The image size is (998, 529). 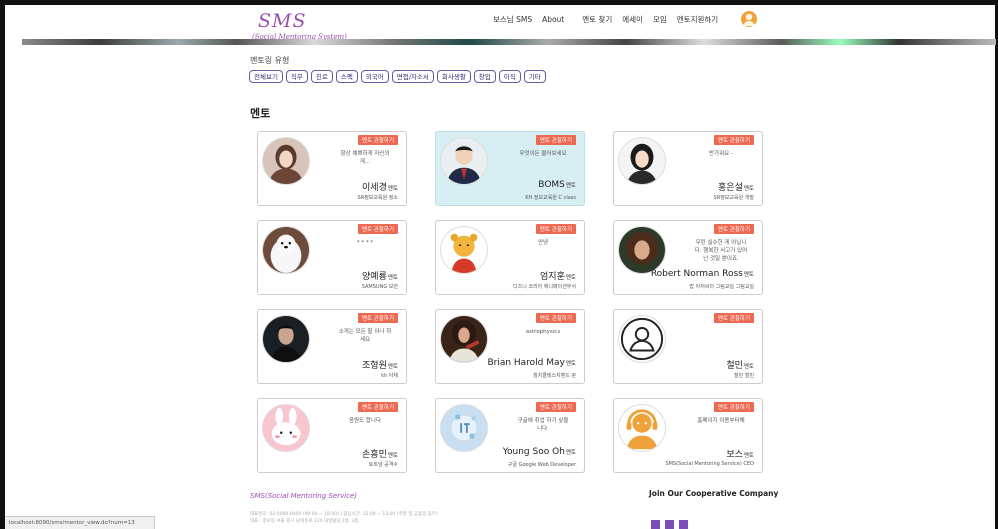 I want to click on support-agent-icon, so click(x=642, y=428).